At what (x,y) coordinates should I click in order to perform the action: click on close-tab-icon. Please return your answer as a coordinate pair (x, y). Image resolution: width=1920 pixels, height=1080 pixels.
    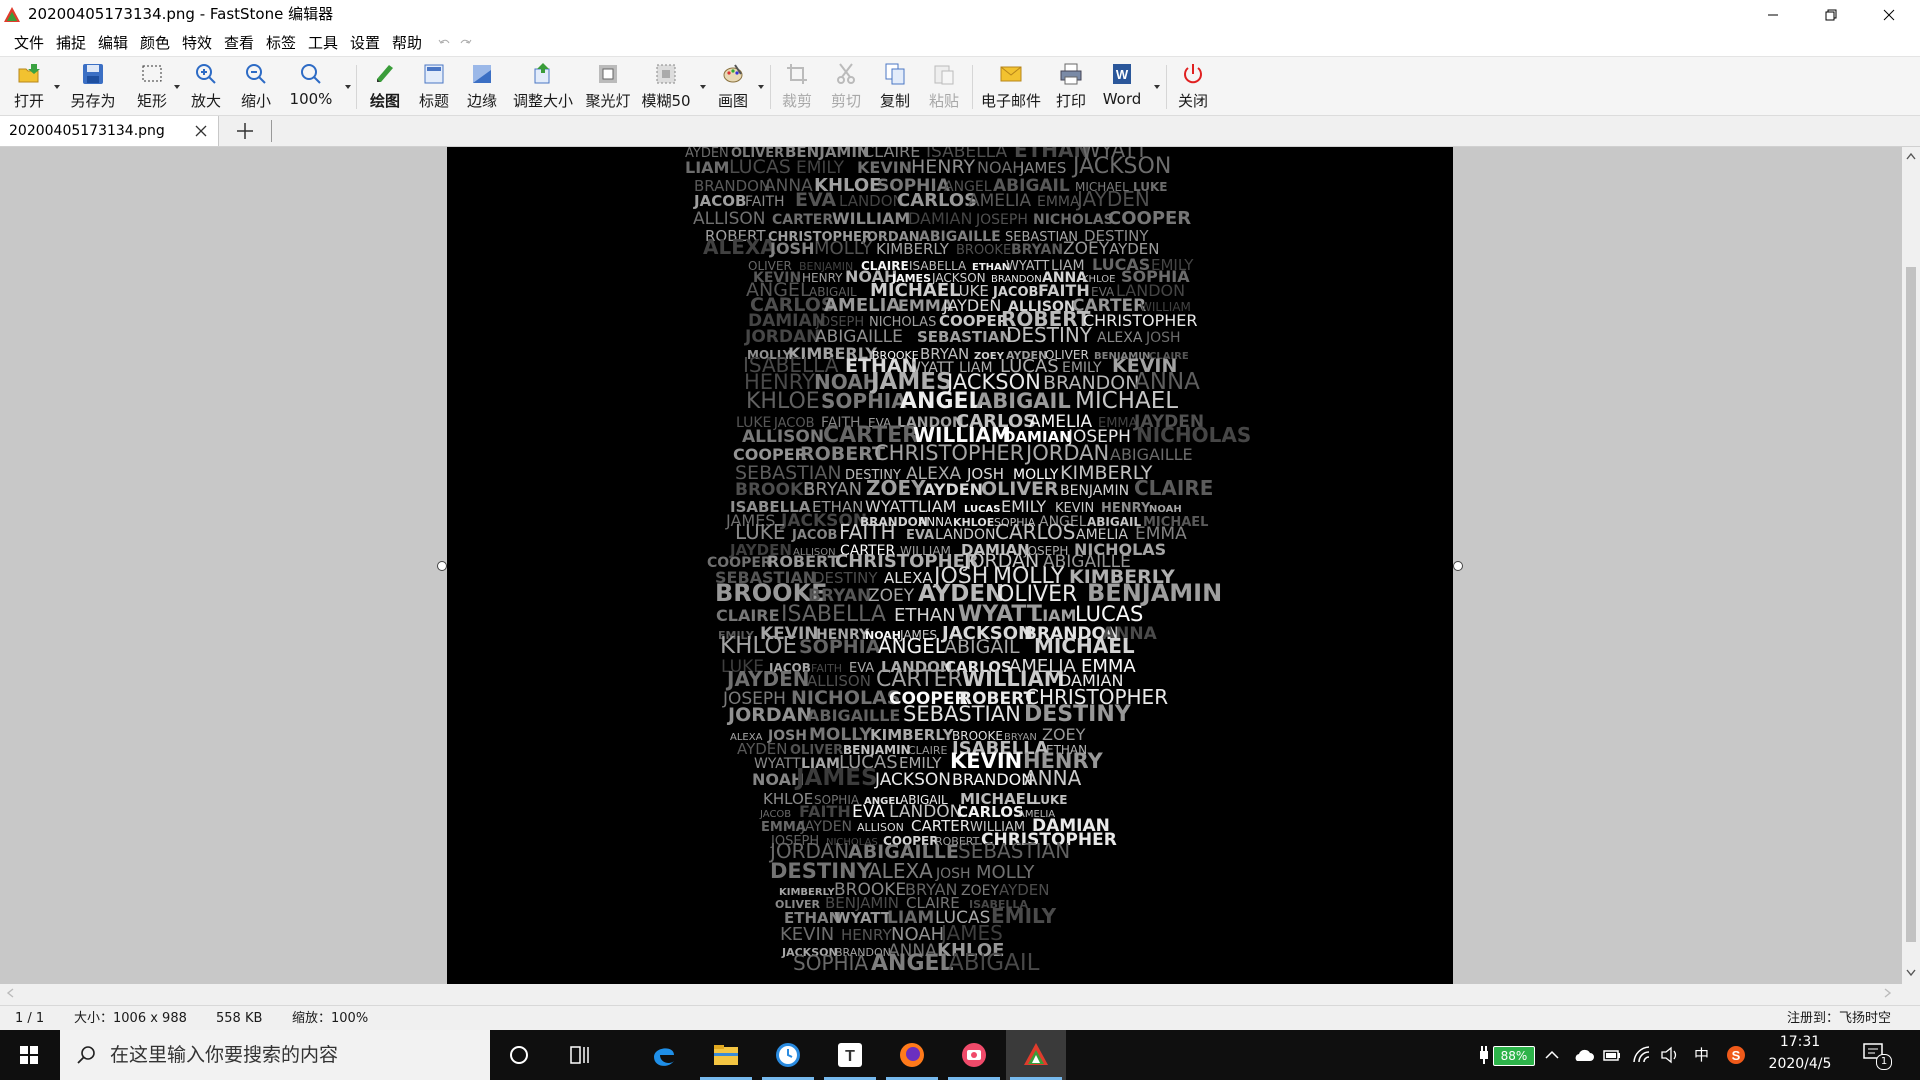
    Looking at the image, I should click on (201, 131).